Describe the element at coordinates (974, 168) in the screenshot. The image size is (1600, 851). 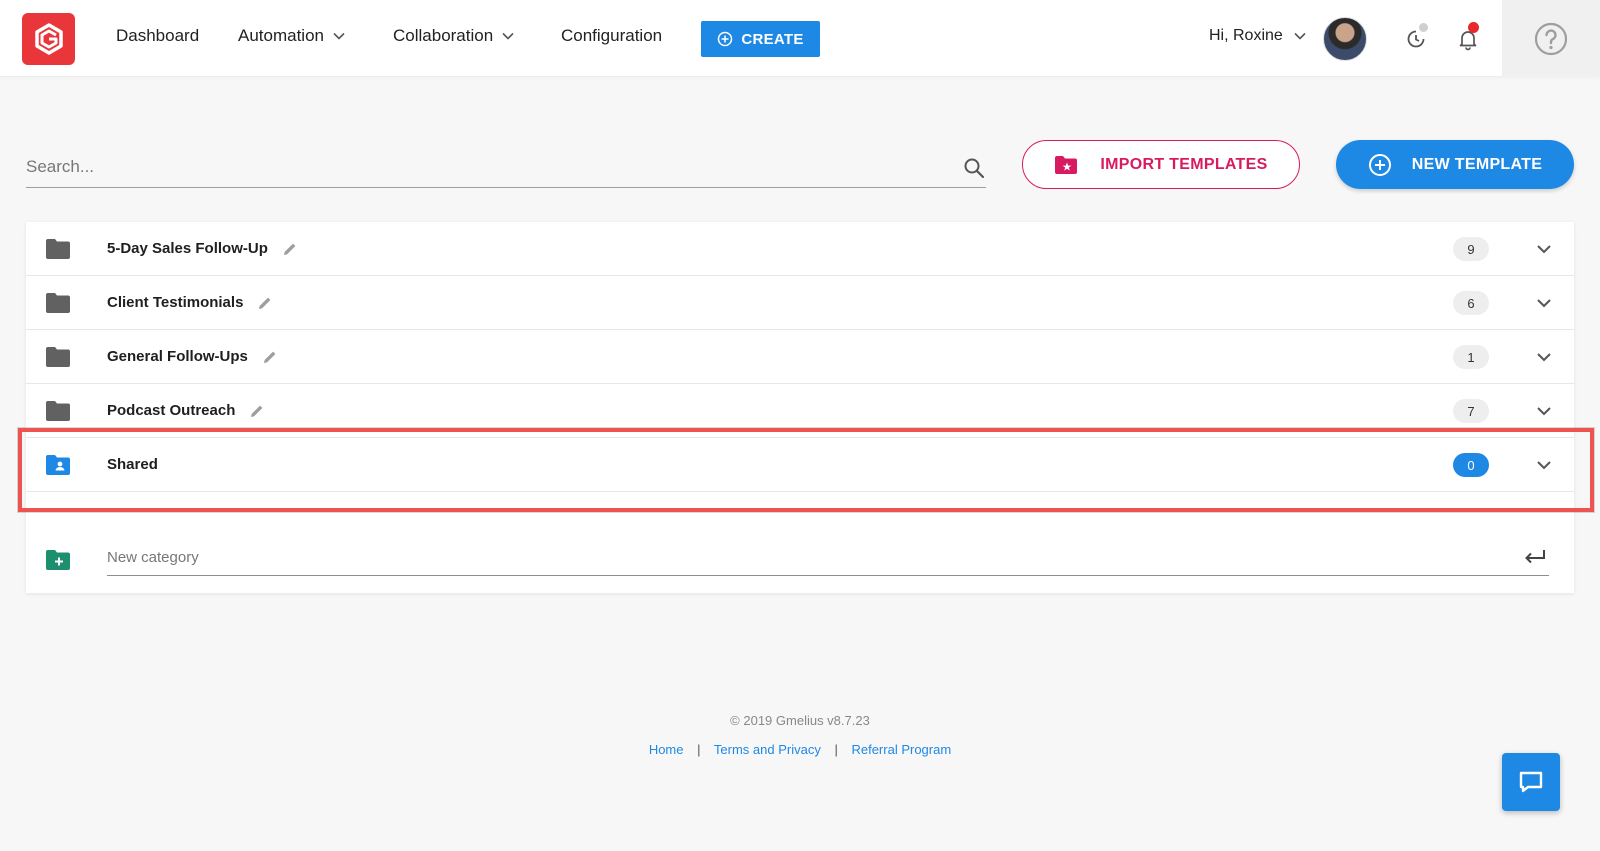
I see `search-icon` at that location.